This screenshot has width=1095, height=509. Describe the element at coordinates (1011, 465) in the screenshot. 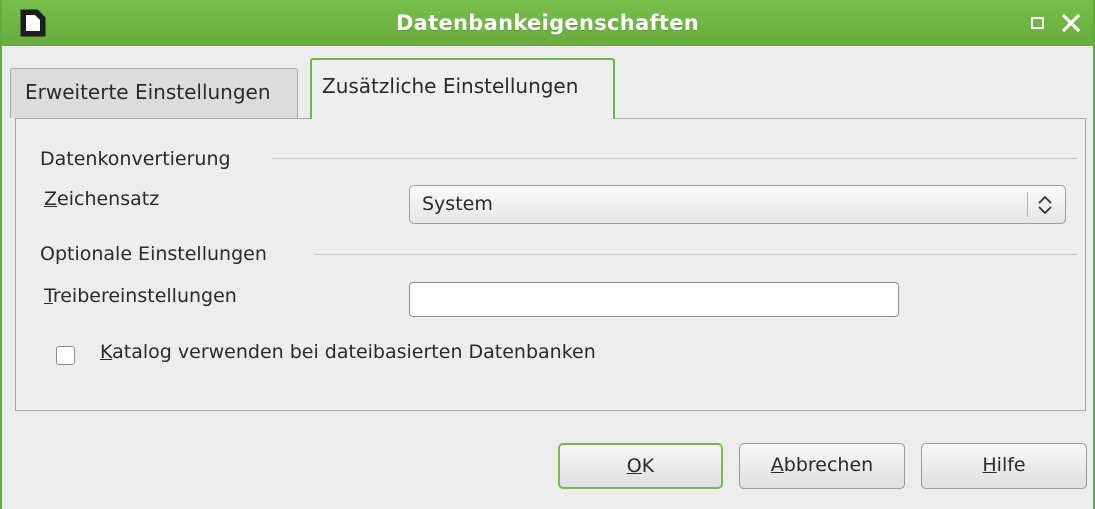

I see `help-button-text: ilfe` at that location.